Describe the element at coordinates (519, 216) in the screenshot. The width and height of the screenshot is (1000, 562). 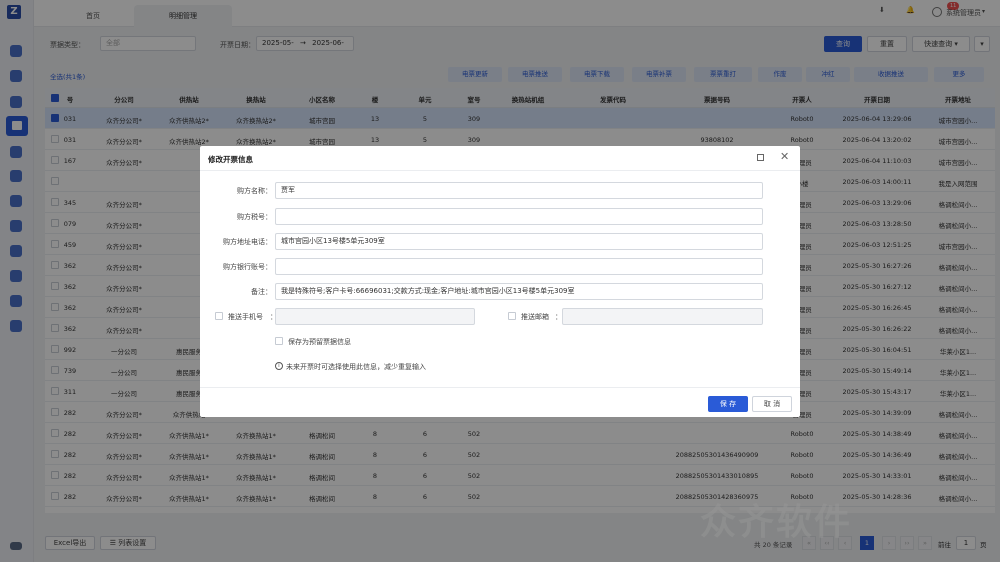
I see `buyer-tax-input` at that location.